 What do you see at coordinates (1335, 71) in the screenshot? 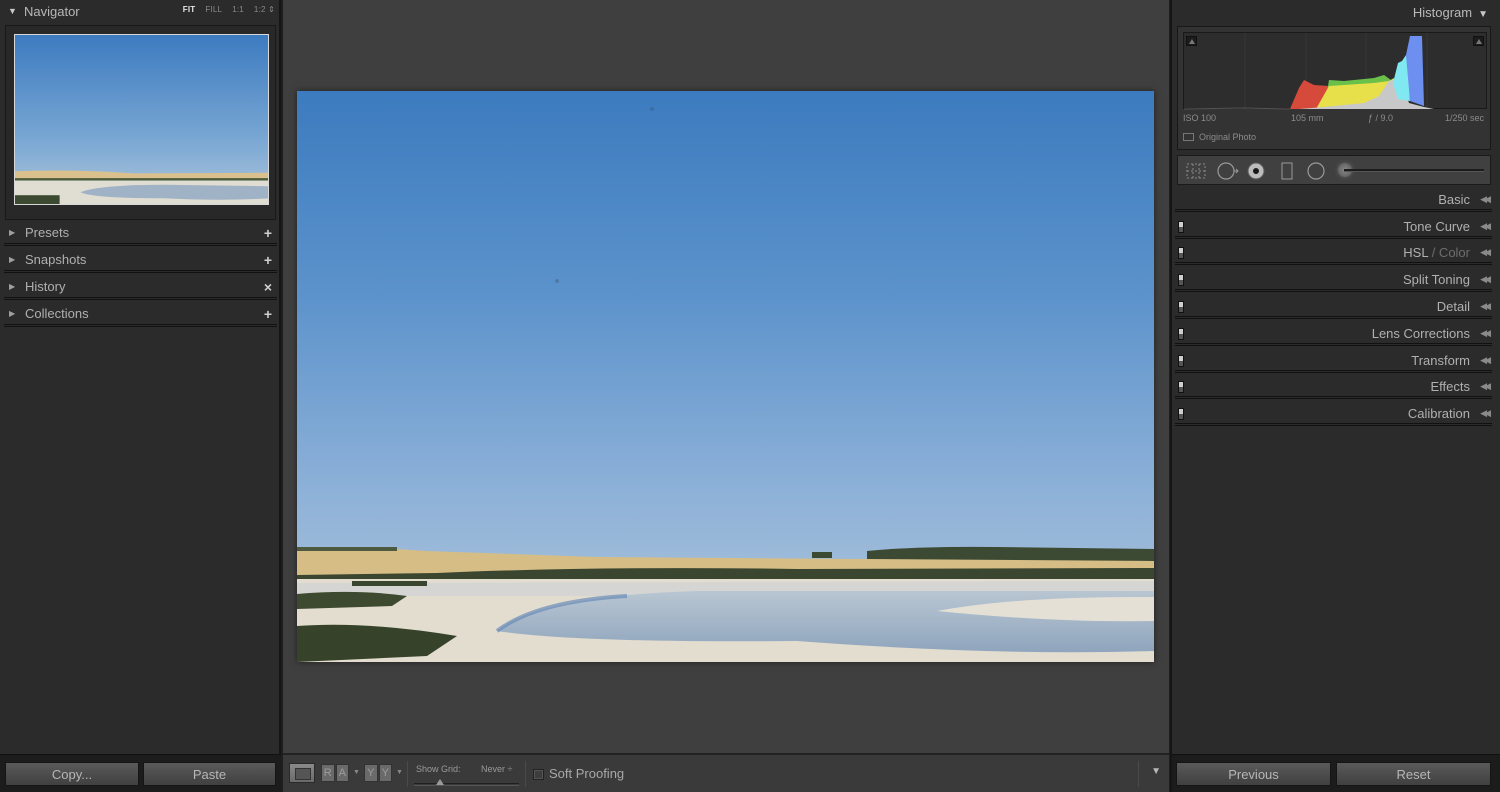
I see `histogram-graph` at bounding box center [1335, 71].